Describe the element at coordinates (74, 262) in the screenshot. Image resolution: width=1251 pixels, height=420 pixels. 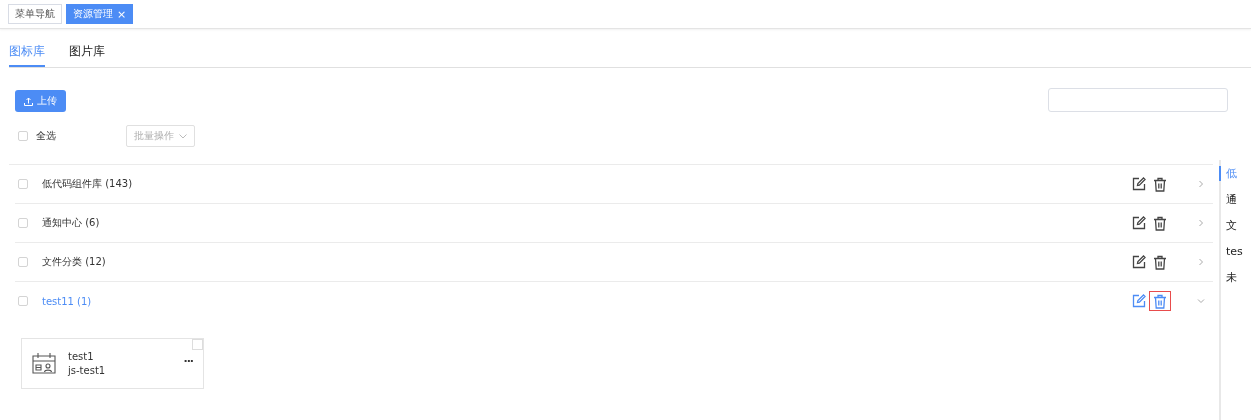
I see `group-name: 文件分类 (12)` at that location.